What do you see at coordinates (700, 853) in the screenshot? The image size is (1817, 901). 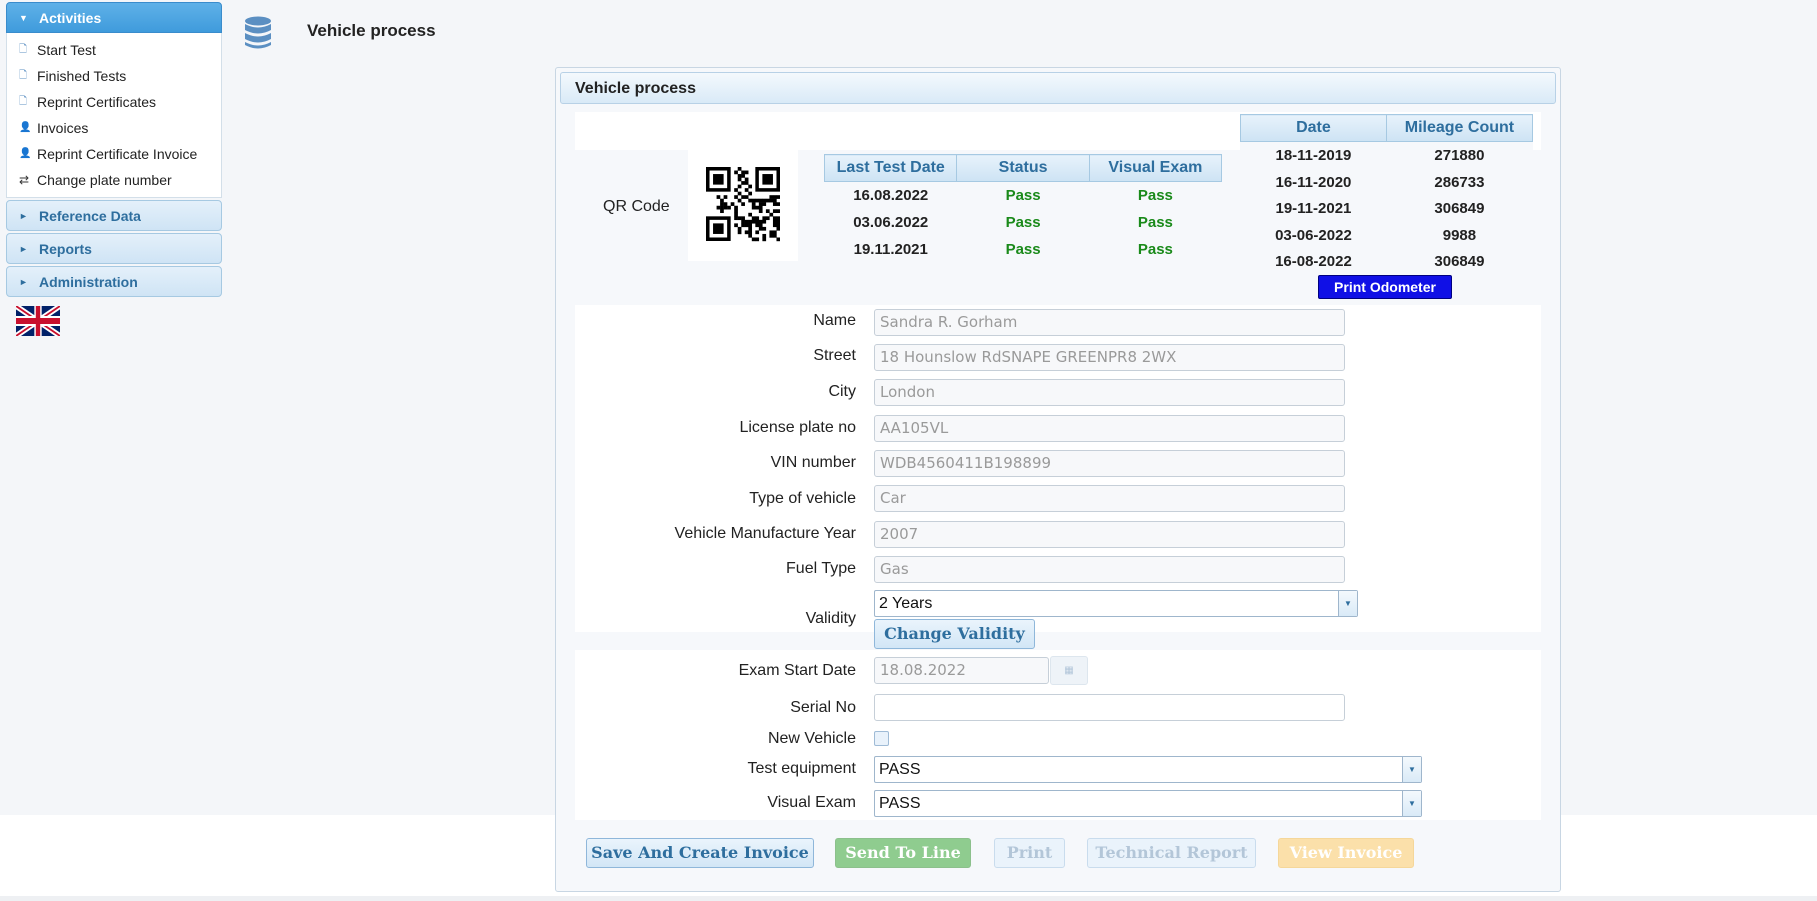 I see `save-and-create-invoice-button: Save And Create Invoice` at bounding box center [700, 853].